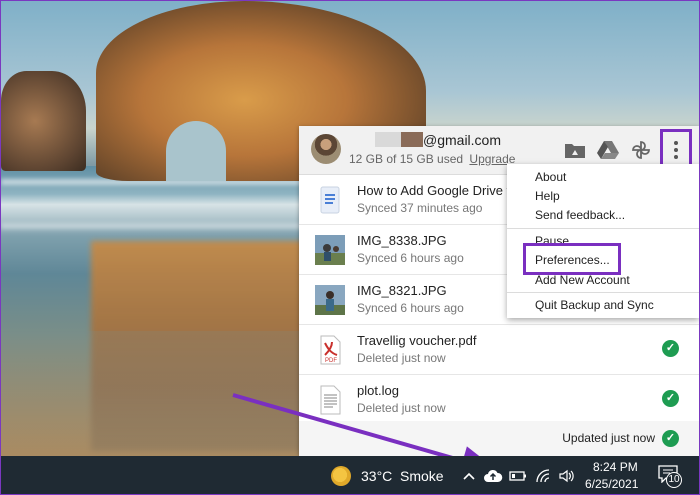  What do you see at coordinates (547, 196) in the screenshot?
I see `menu-item-help: Help` at bounding box center [547, 196].